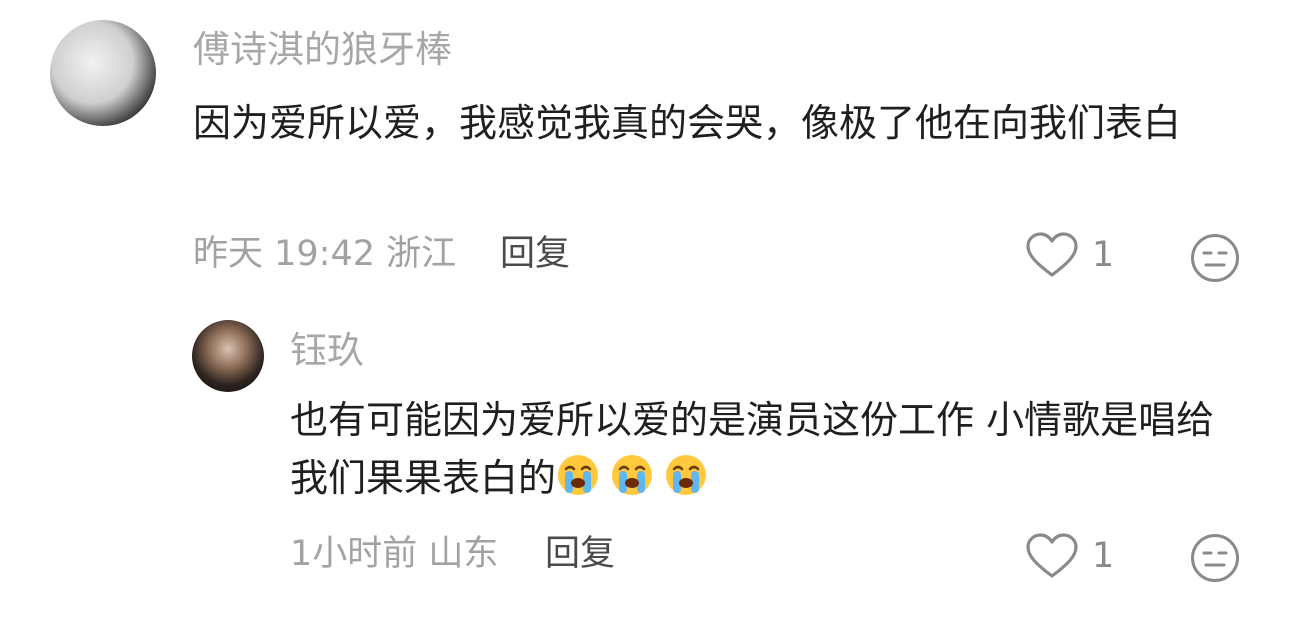 Image resolution: width=1290 pixels, height=637 pixels. Describe the element at coordinates (463, 554) in the screenshot. I see `comment-location: 山东` at that location.